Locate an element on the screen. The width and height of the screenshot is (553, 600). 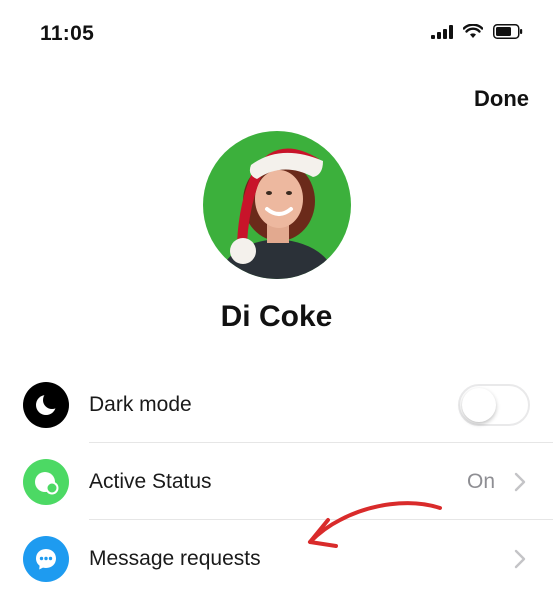
wifi-icon is located at coordinates (473, 33).